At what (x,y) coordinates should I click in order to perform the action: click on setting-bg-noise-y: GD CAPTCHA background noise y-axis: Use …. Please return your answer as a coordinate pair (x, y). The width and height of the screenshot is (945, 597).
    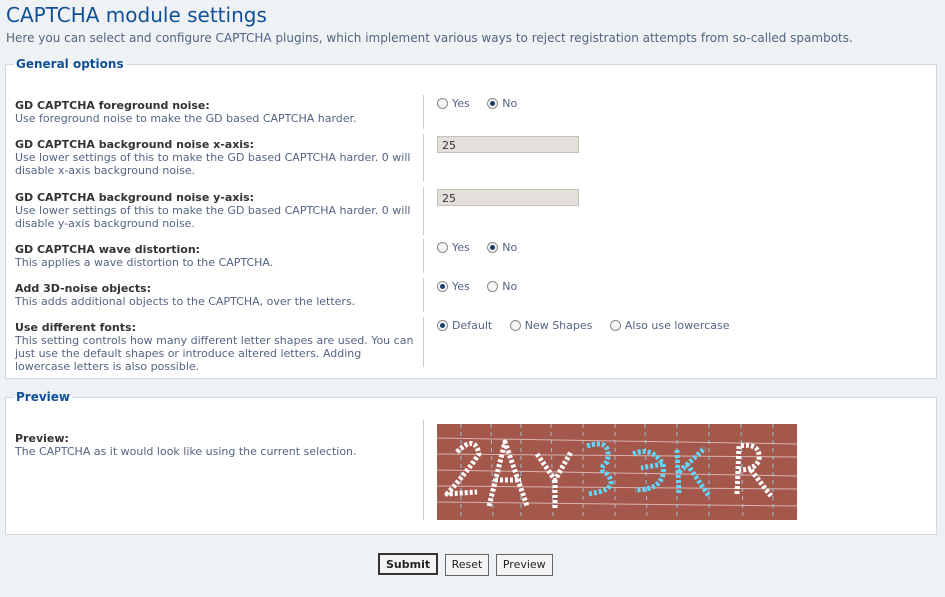
    Looking at the image, I should click on (472, 211).